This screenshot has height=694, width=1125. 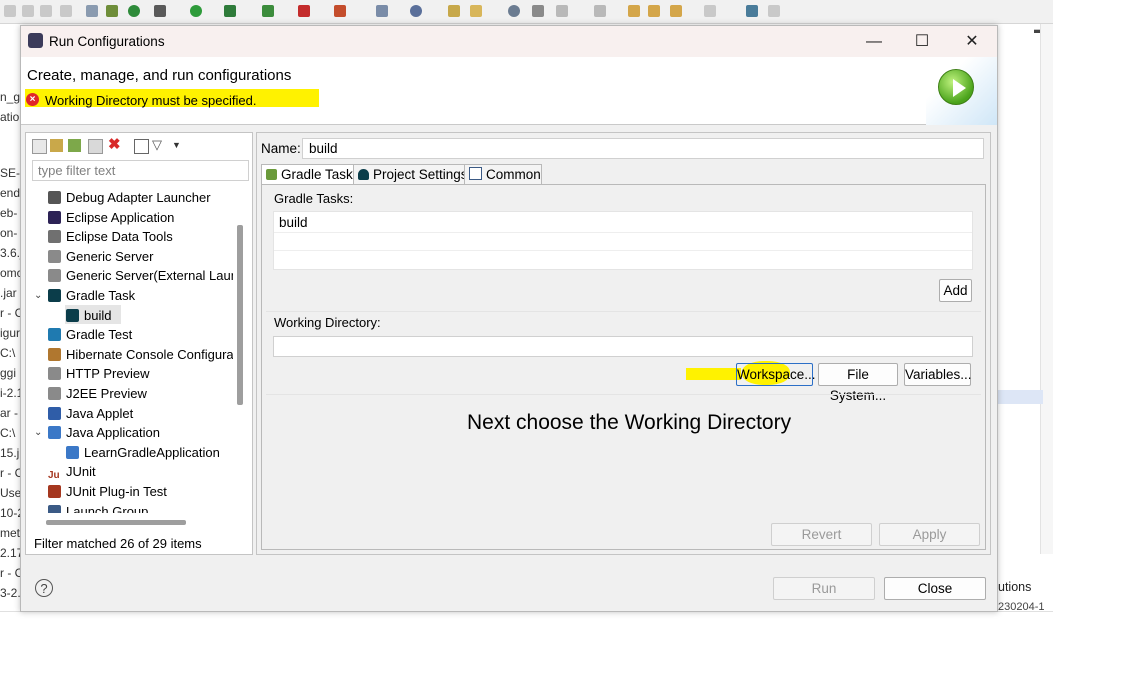 I want to click on tree-item-http-preview: HTTP Preview, so click(x=99, y=373).